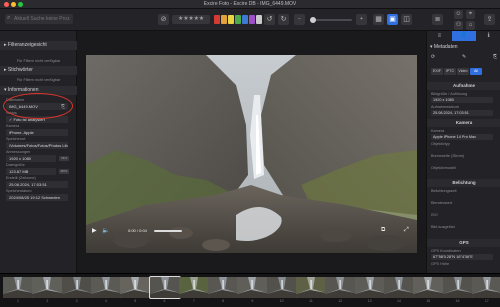 Image resolution: width=500 pixels, height=307 pixels. What do you see at coordinates (340, 301) in the screenshot?
I see `thumbnail-number: 12` at bounding box center [340, 301].